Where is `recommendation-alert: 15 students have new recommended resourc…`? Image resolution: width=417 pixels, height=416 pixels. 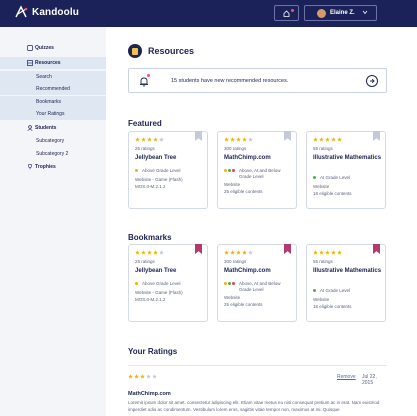 recommendation-alert: 15 students have new recommended resourc… is located at coordinates (257, 80).